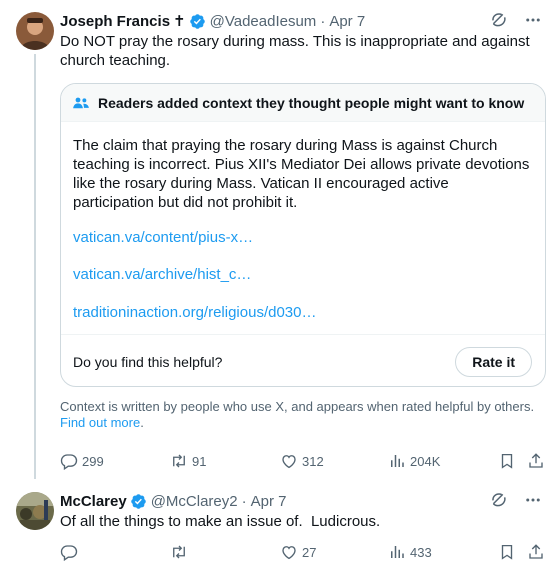 This screenshot has width=560, height=575. I want to click on like-button: 27, so click(298, 552).